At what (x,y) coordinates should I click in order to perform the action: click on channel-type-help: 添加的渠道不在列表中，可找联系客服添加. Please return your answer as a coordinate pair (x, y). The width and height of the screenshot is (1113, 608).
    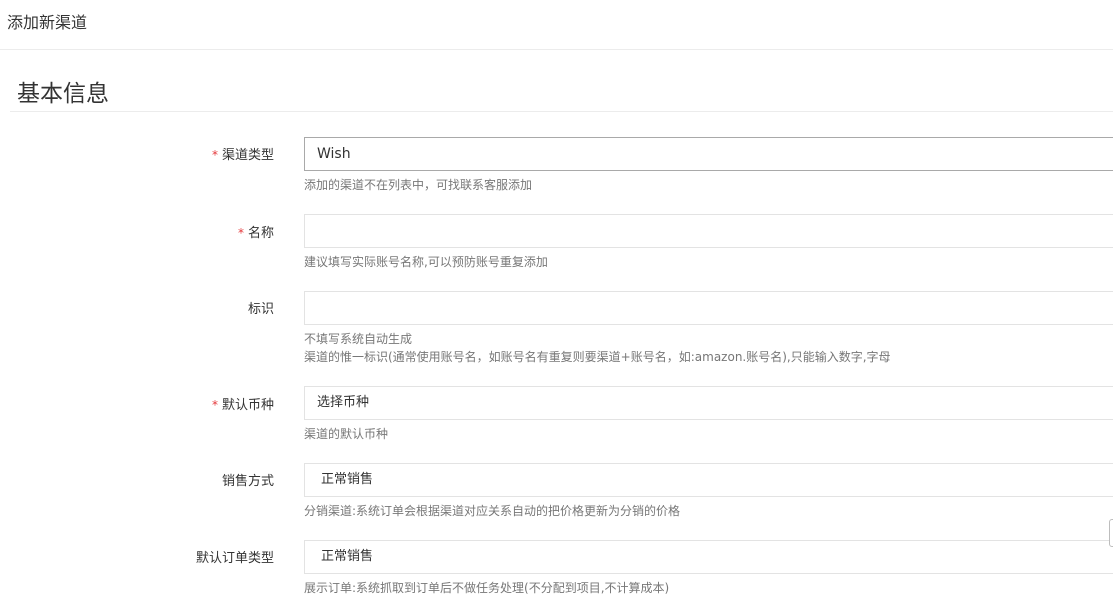
    Looking at the image, I should click on (418, 185).